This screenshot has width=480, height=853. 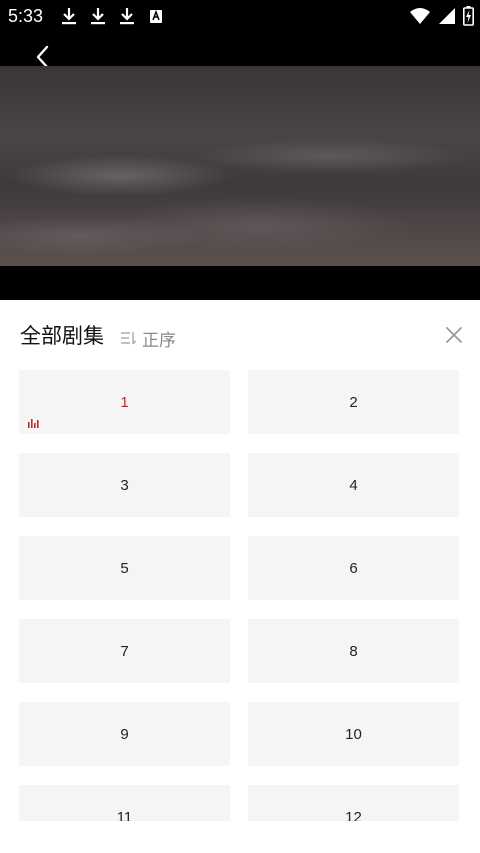 I want to click on episode-item: 3, so click(x=124, y=485).